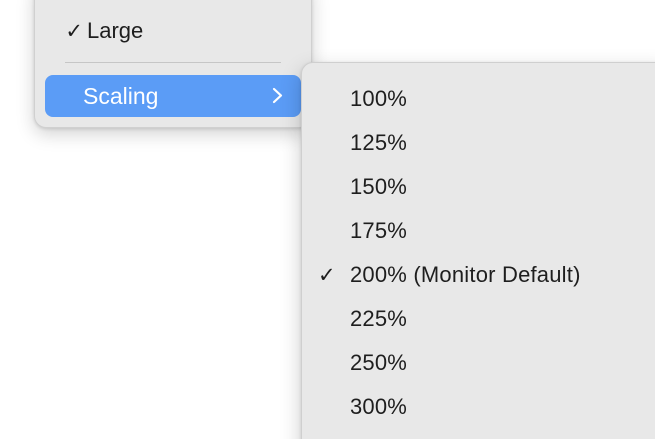  I want to click on menu-item-scaling: Scaling, so click(173, 96).